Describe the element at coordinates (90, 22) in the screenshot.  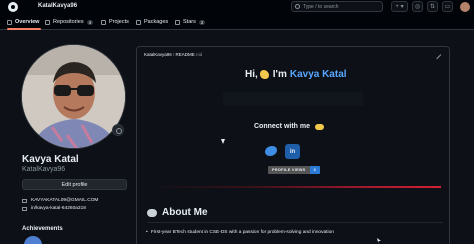
I see `repositories-count: 4` at that location.